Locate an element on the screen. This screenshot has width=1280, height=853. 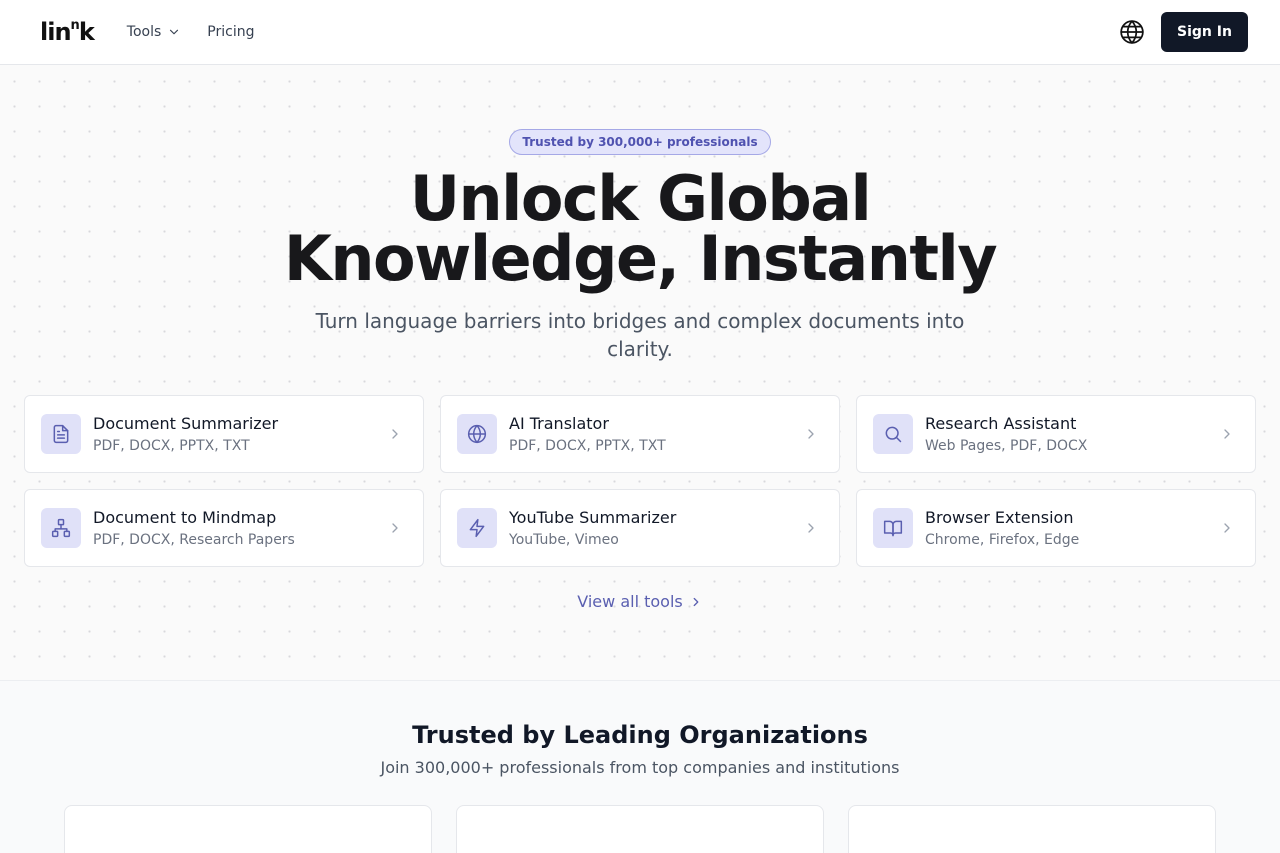
tool-formats: PDF, DOCX, Research Papers is located at coordinates (194, 539).